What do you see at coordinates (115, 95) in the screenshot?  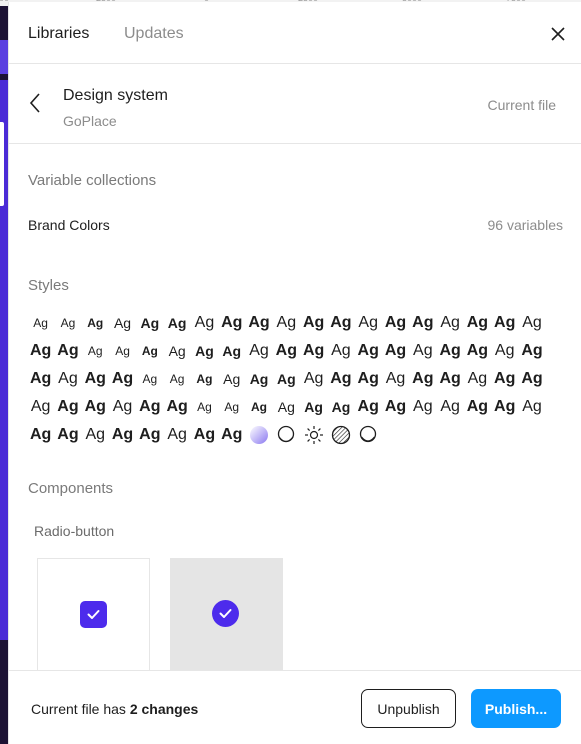 I see `library-name: Design system` at bounding box center [115, 95].